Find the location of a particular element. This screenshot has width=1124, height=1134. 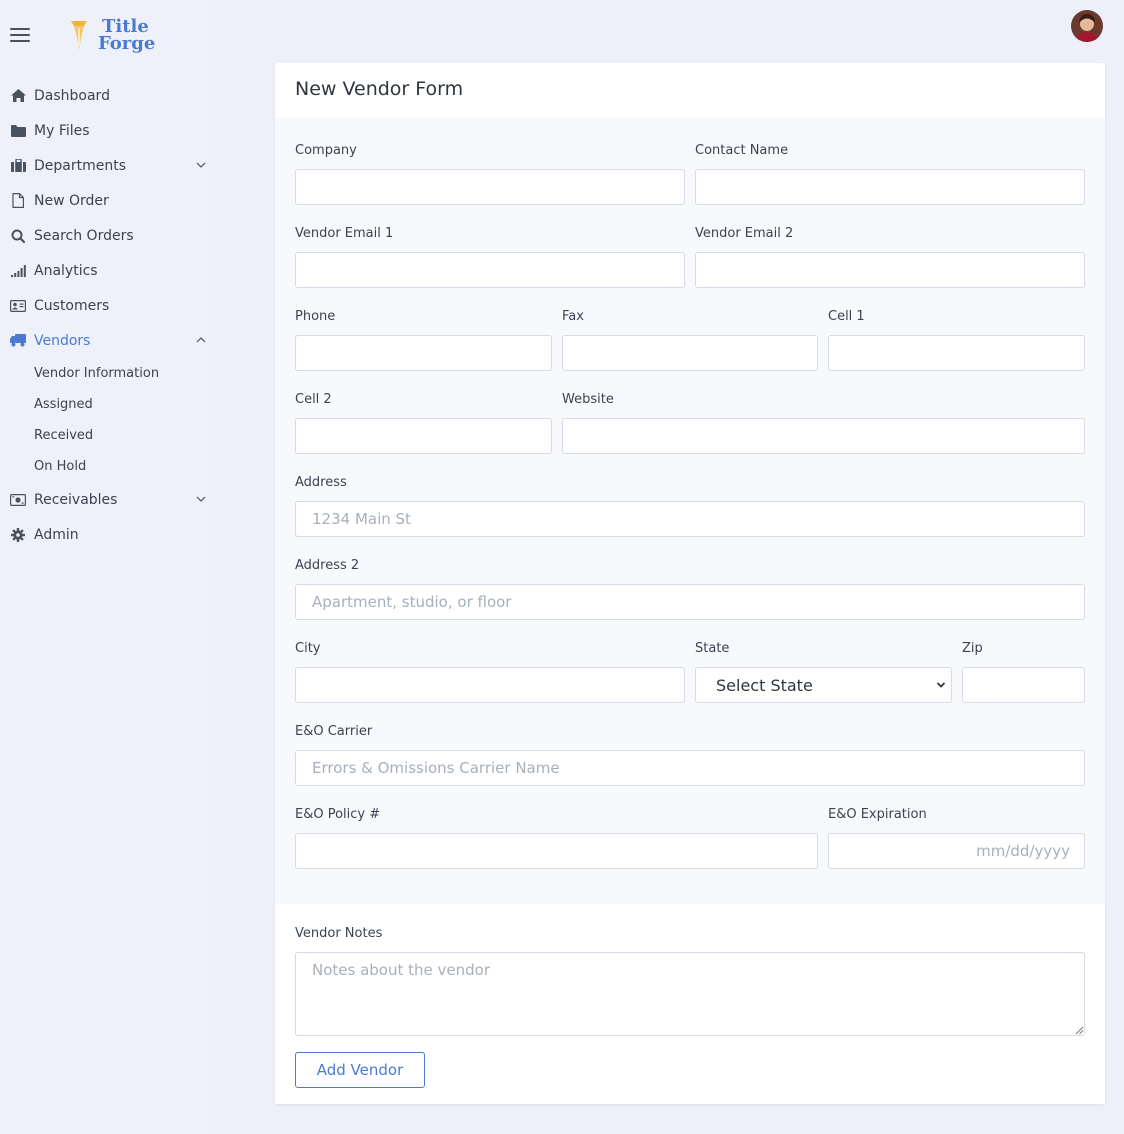

id-card-icon is located at coordinates (18, 306).